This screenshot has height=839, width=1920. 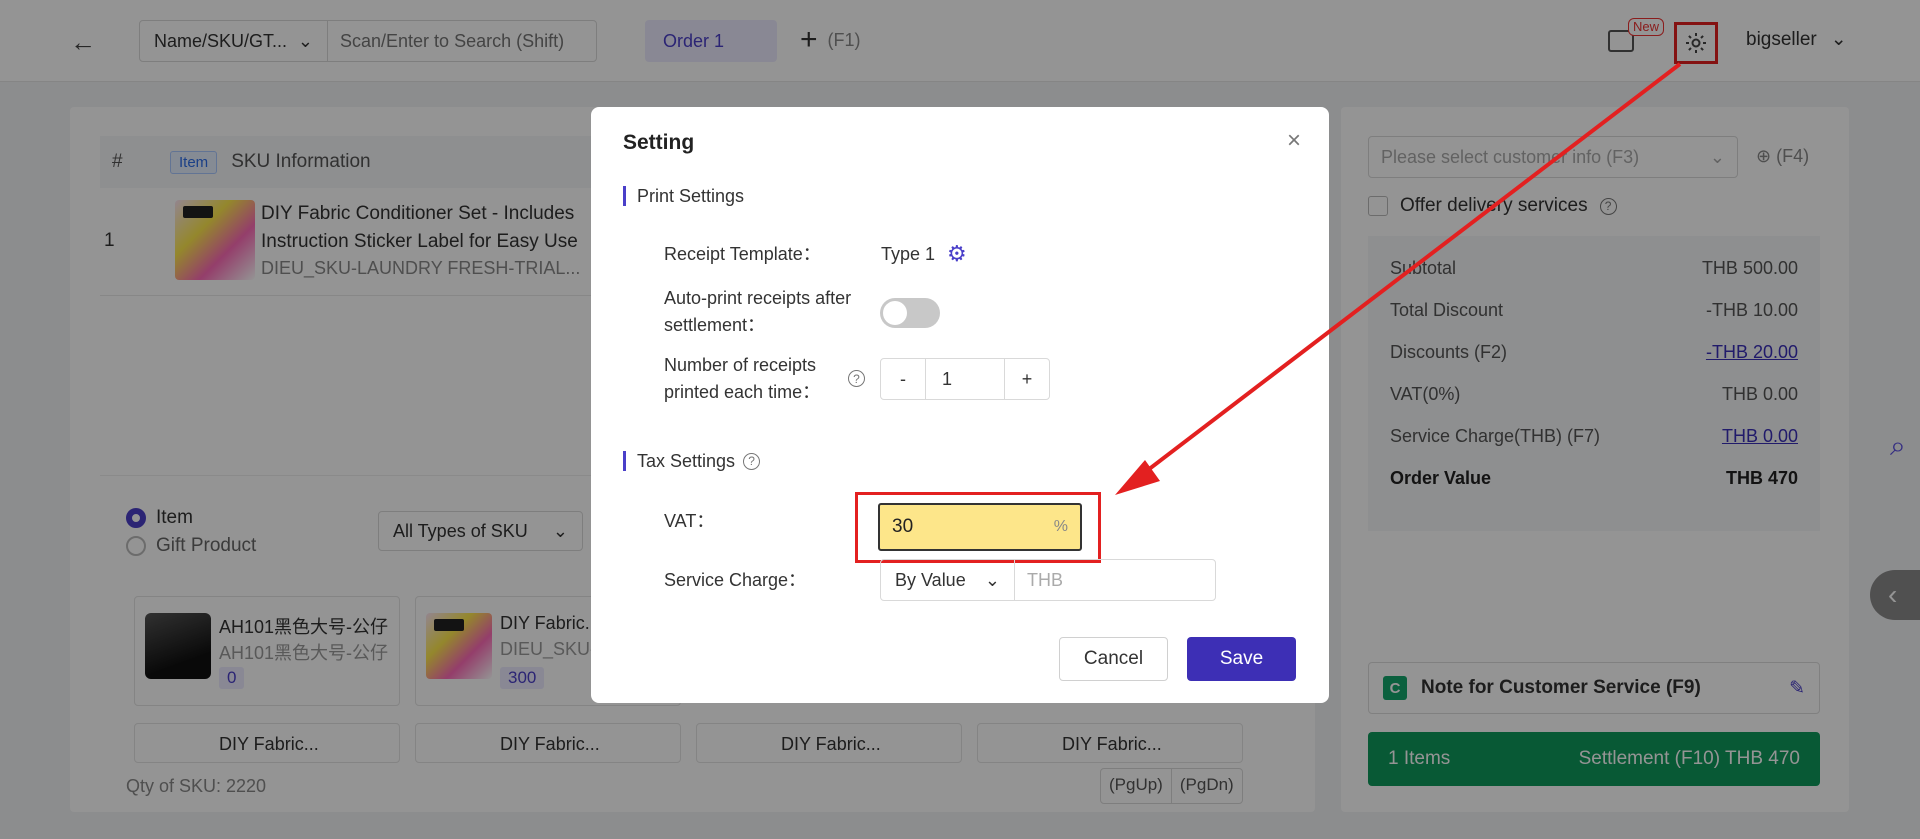 What do you see at coordinates (689, 521) in the screenshot?
I see `vat-label: VAT：` at bounding box center [689, 521].